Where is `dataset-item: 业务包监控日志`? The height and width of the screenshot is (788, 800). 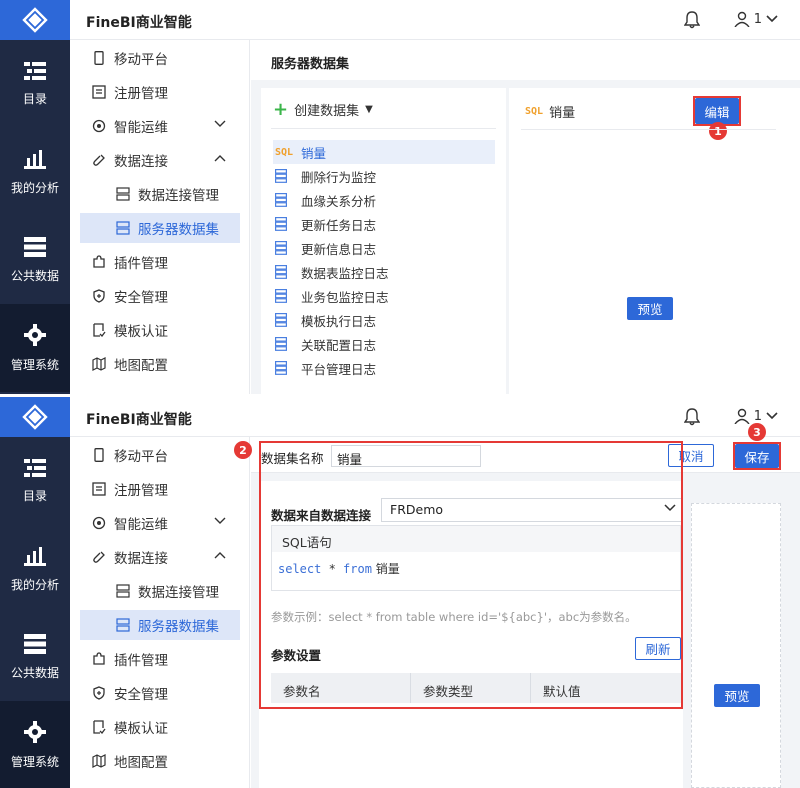
dataset-item: 业务包监控日志 is located at coordinates (384, 296).